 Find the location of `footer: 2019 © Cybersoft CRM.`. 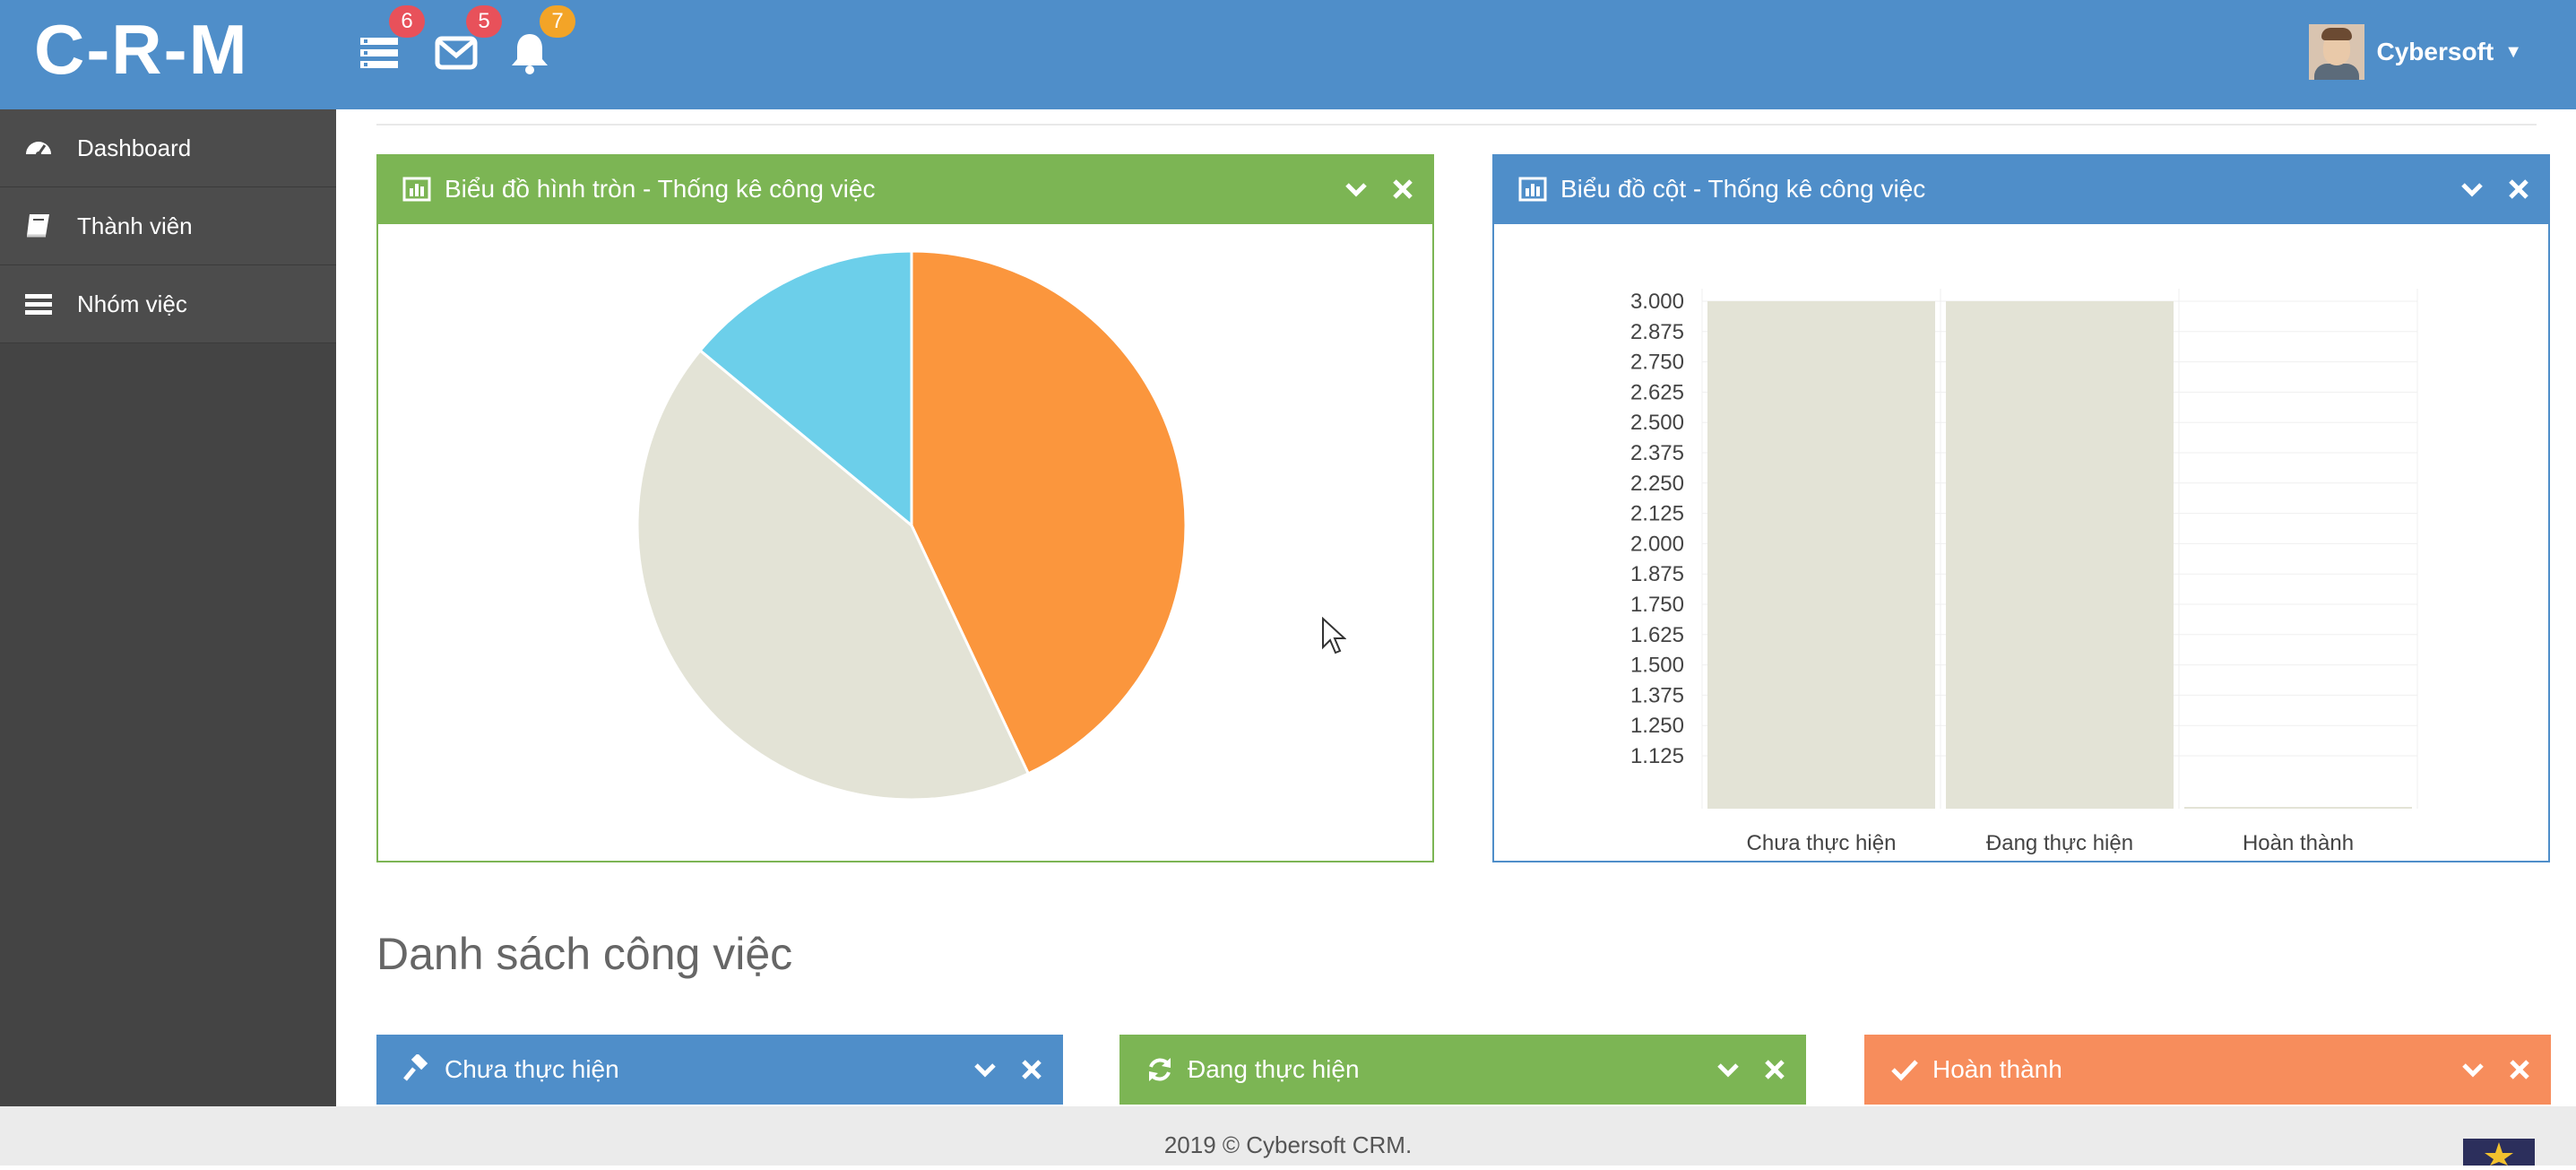

footer: 2019 © Cybersoft CRM. is located at coordinates (1288, 1136).